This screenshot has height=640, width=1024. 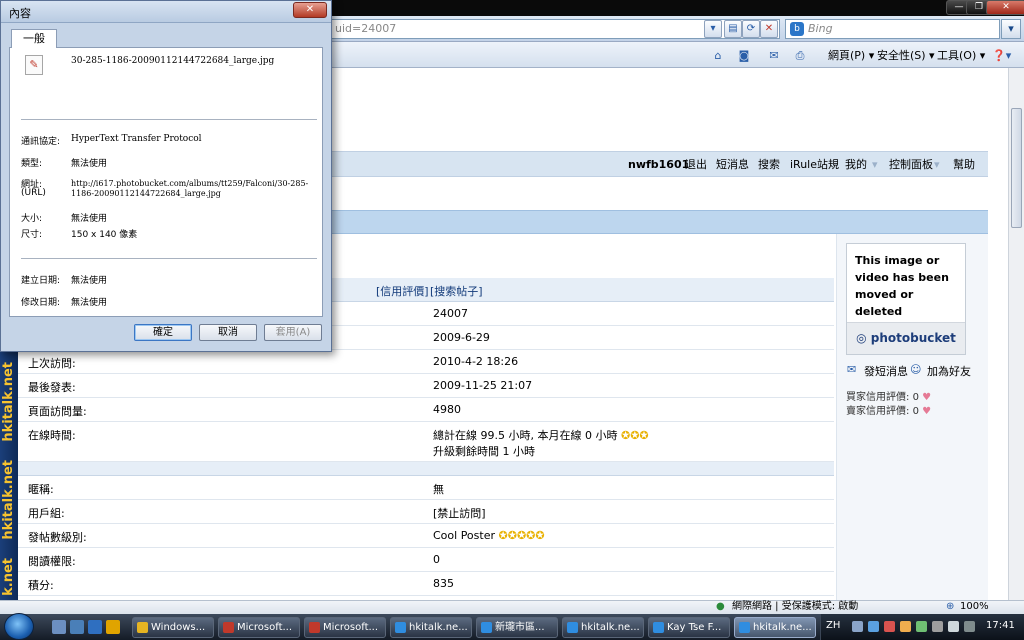 What do you see at coordinates (228, 627) in the screenshot?
I see `app-icon` at bounding box center [228, 627].